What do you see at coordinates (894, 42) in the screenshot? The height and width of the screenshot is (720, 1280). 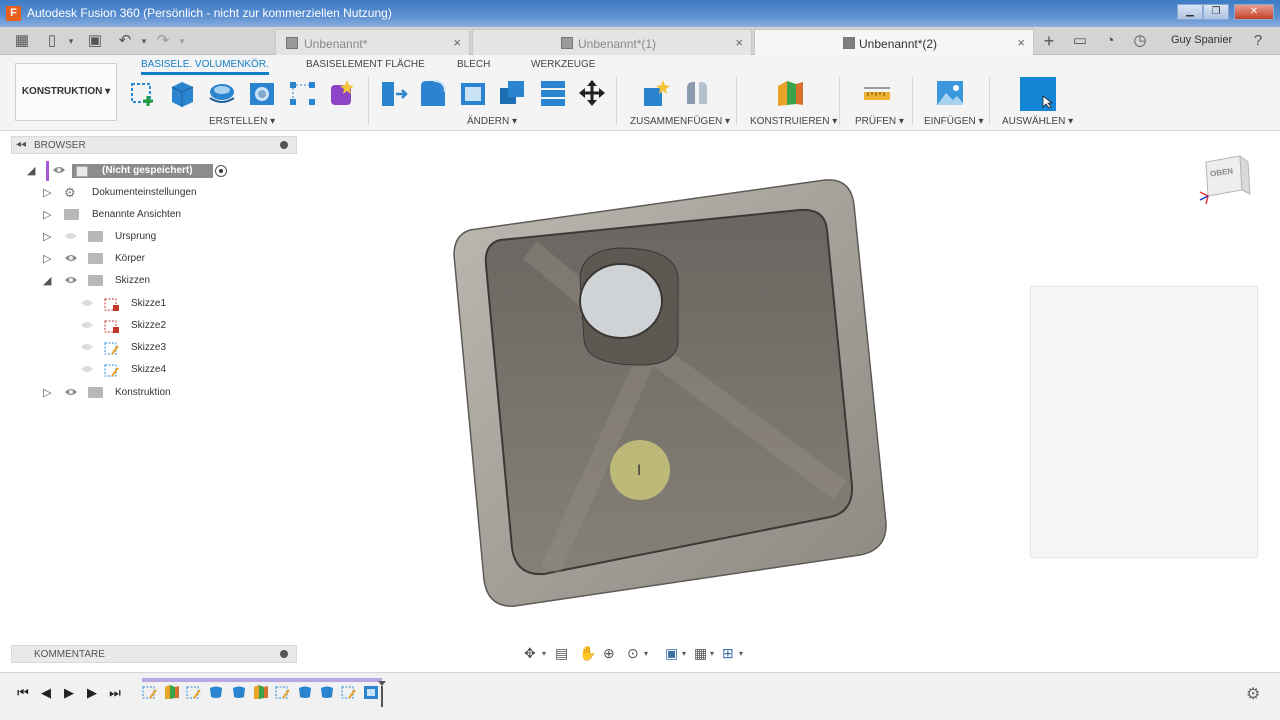 I see `tab-unbenannt-2: Unbenannt*(2) ×` at bounding box center [894, 42].